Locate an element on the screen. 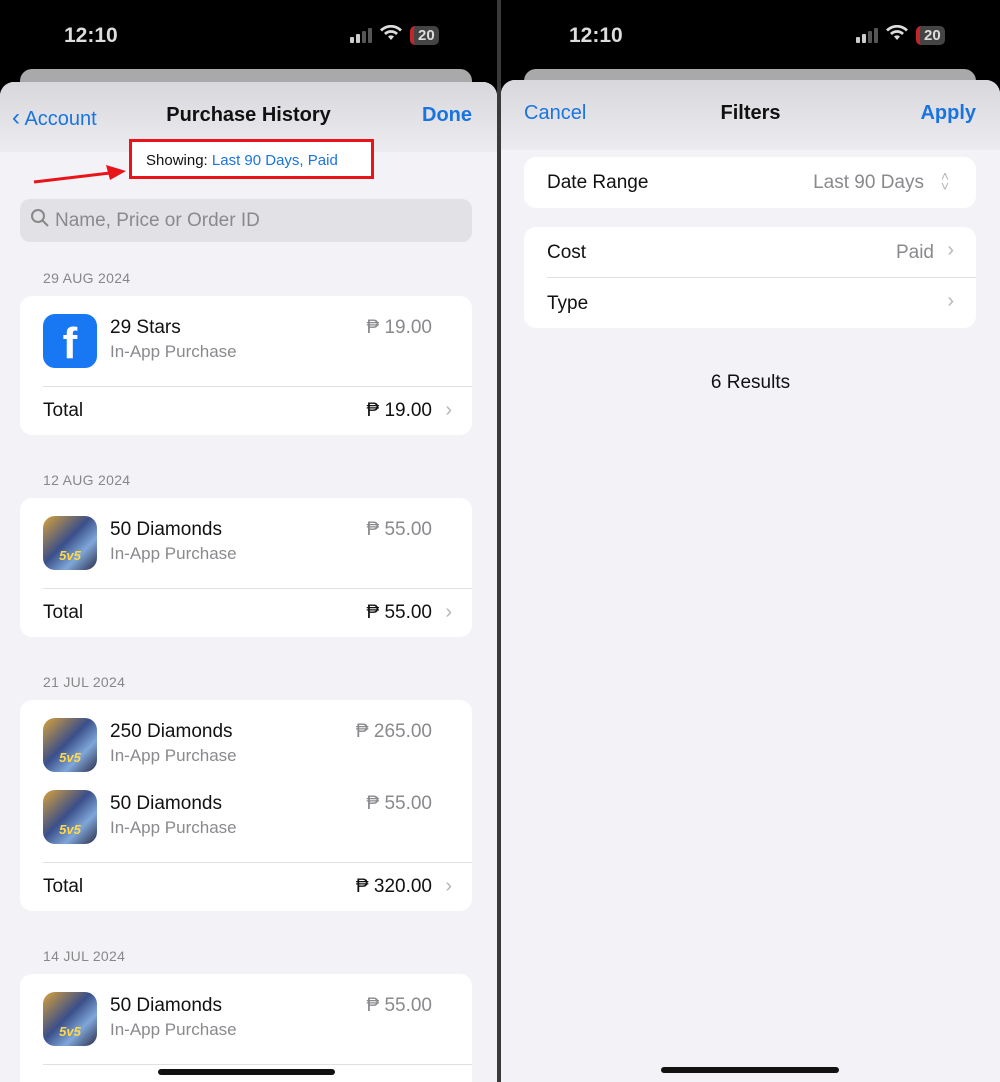  total-value: ₱ 55.00 is located at coordinates (399, 612).